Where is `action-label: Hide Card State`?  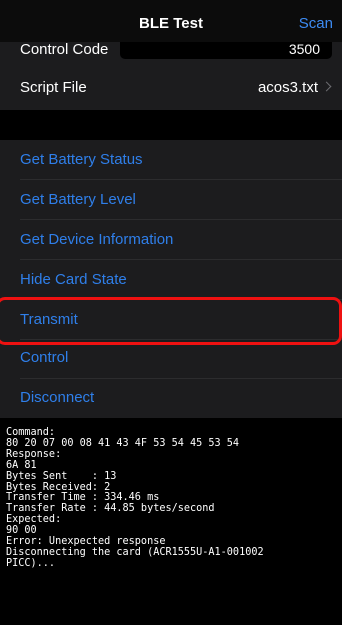 action-label: Hide Card State is located at coordinates (73, 279).